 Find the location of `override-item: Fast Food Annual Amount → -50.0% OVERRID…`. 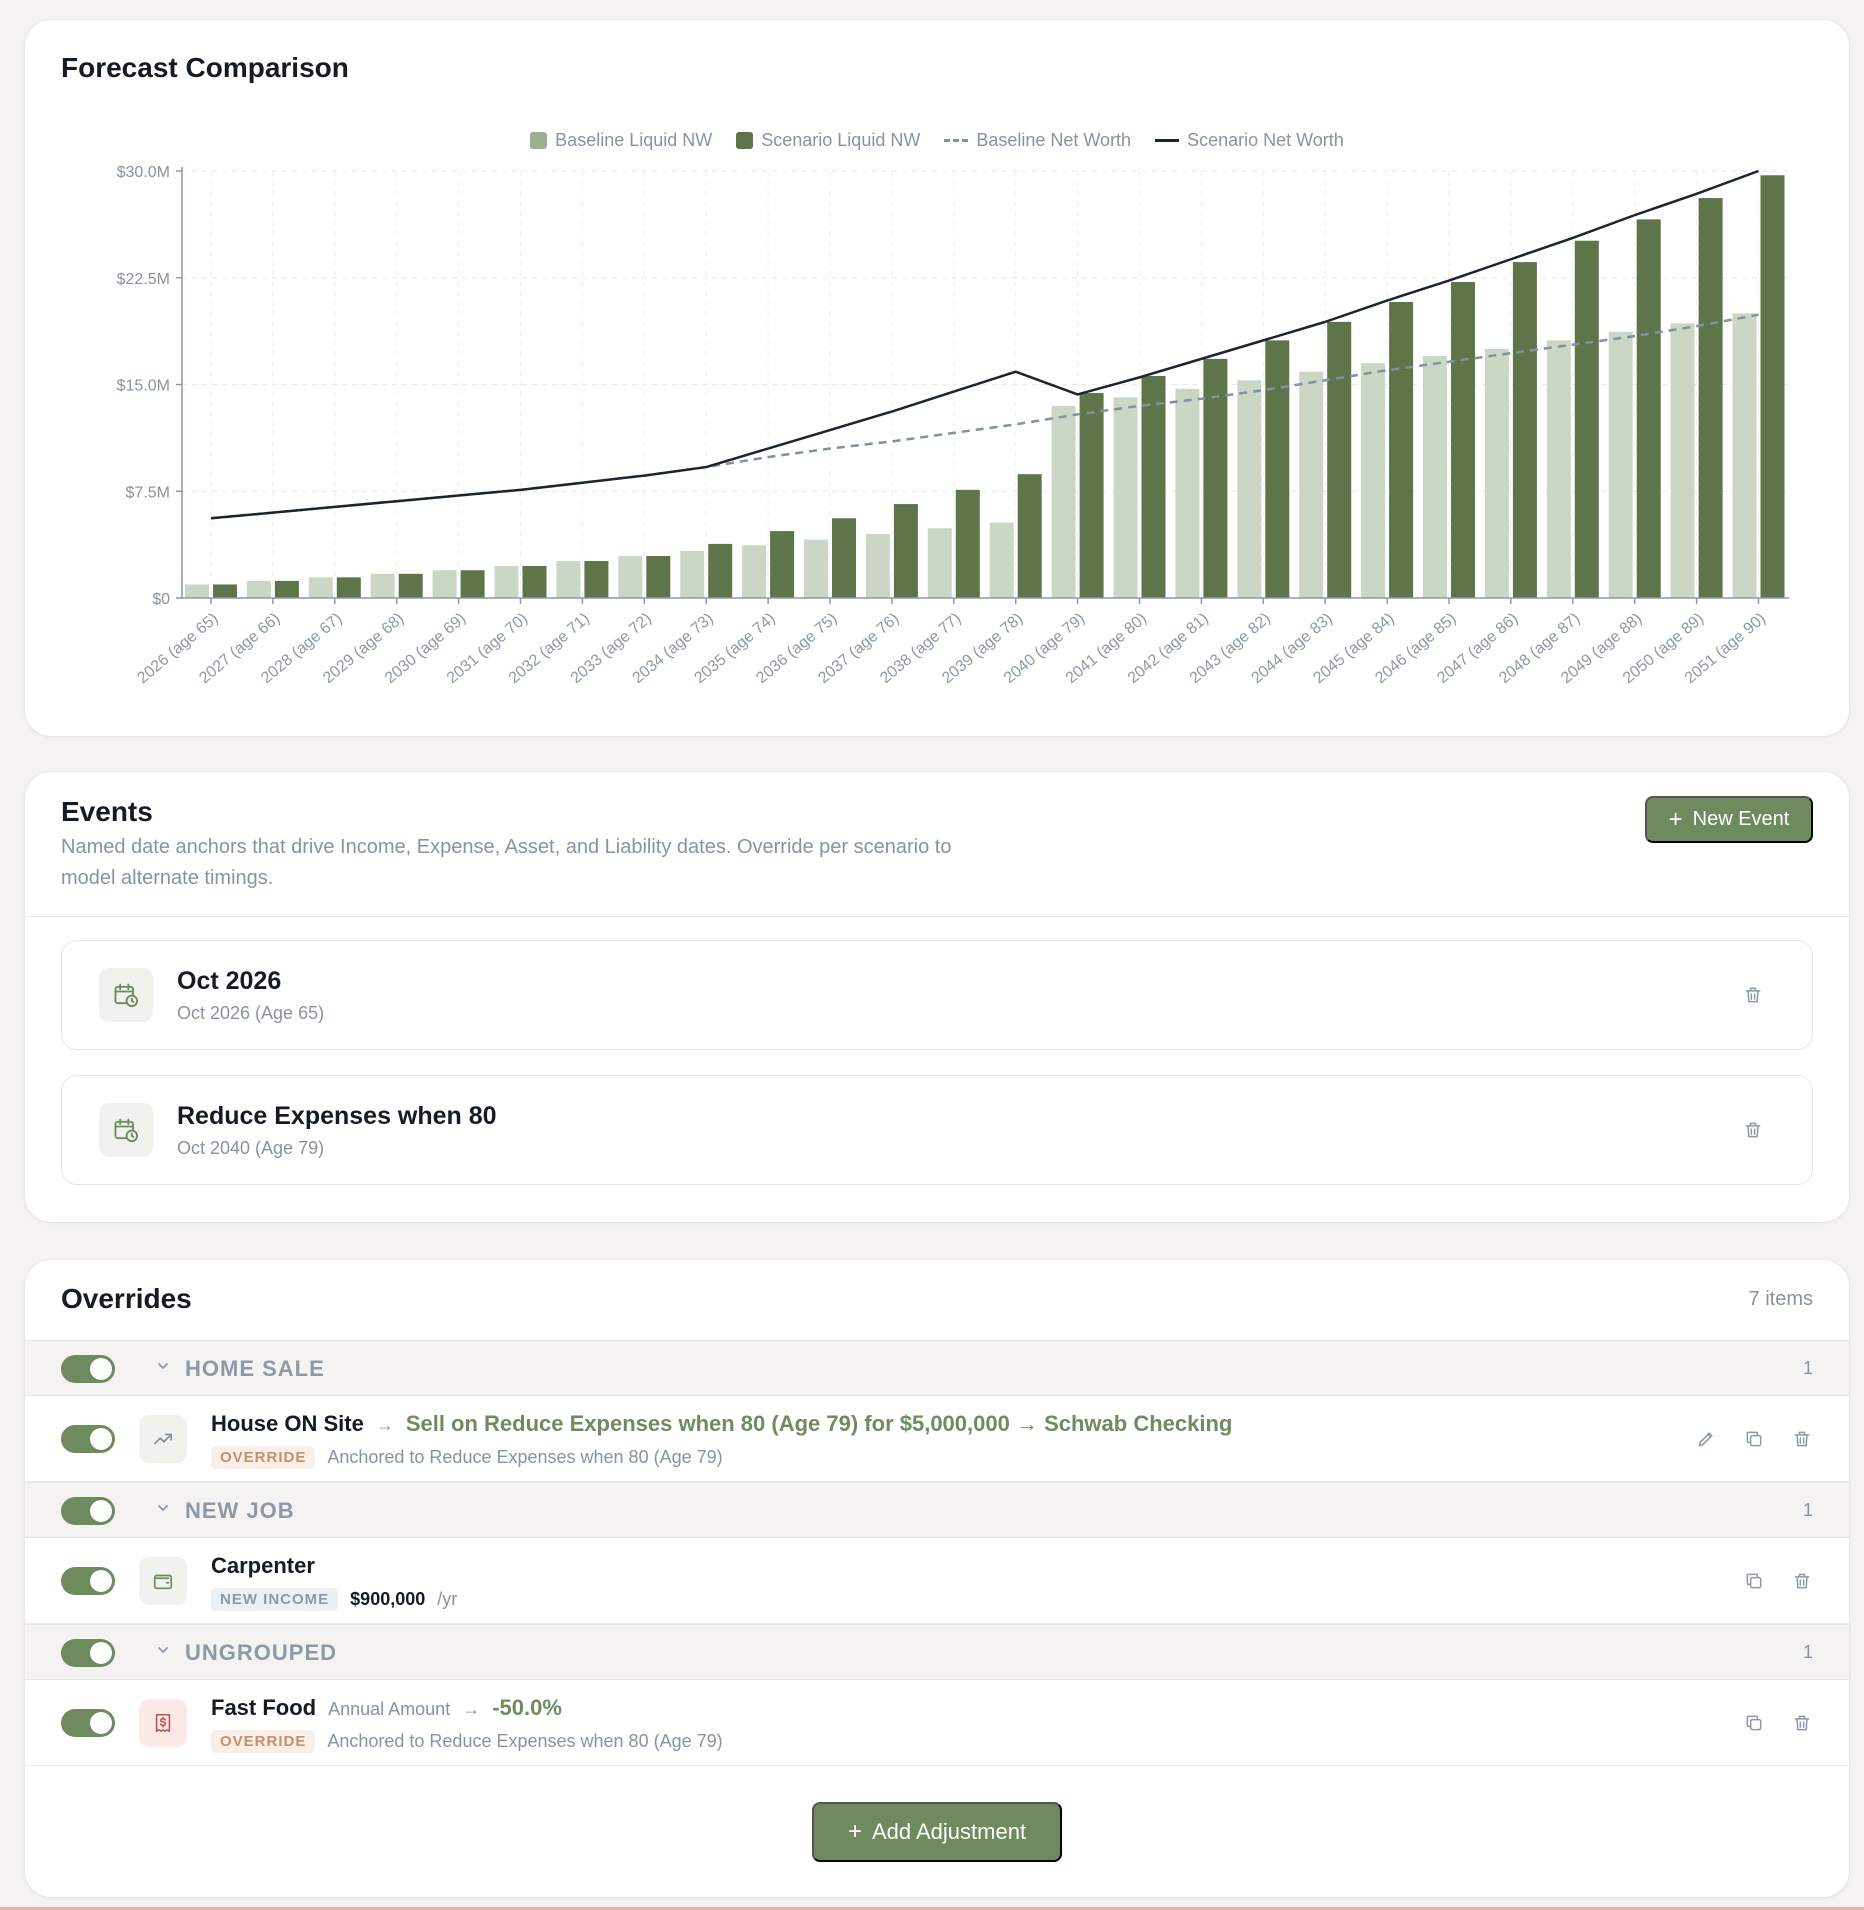

override-item: Fast Food Annual Amount → -50.0% OVERRID… is located at coordinates (937, 1723).